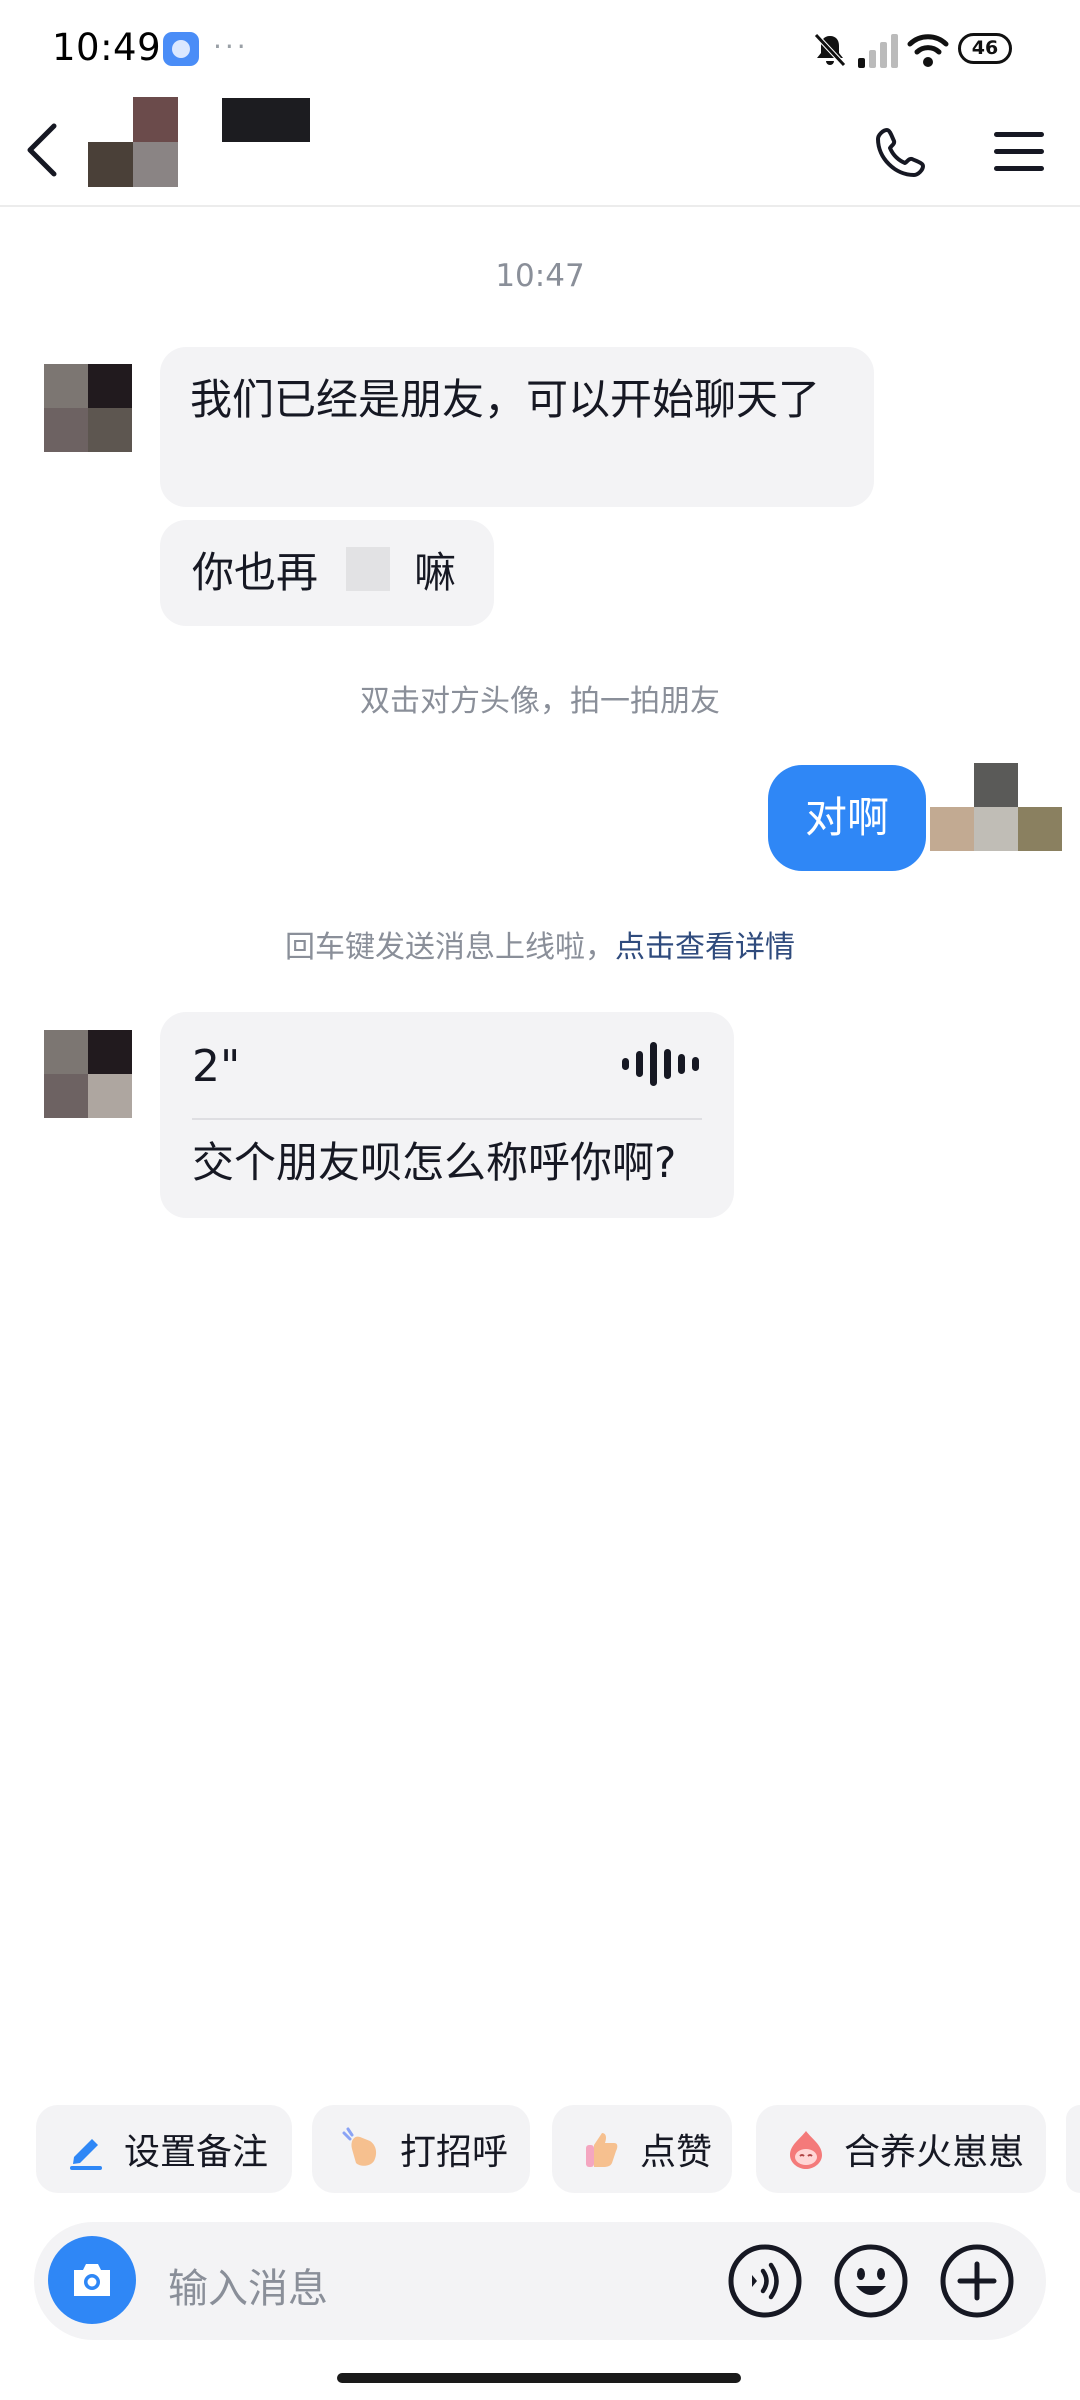  Describe the element at coordinates (705, 947) in the screenshot. I see `view-details-link: 点击查看详情` at that location.